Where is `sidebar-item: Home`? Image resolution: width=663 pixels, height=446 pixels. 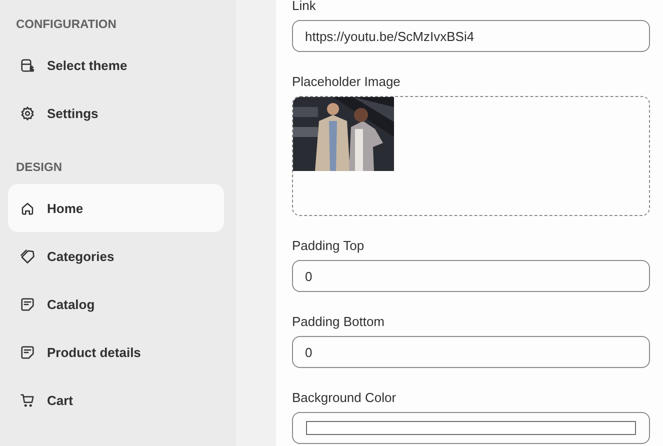 sidebar-item: Home is located at coordinates (116, 208).